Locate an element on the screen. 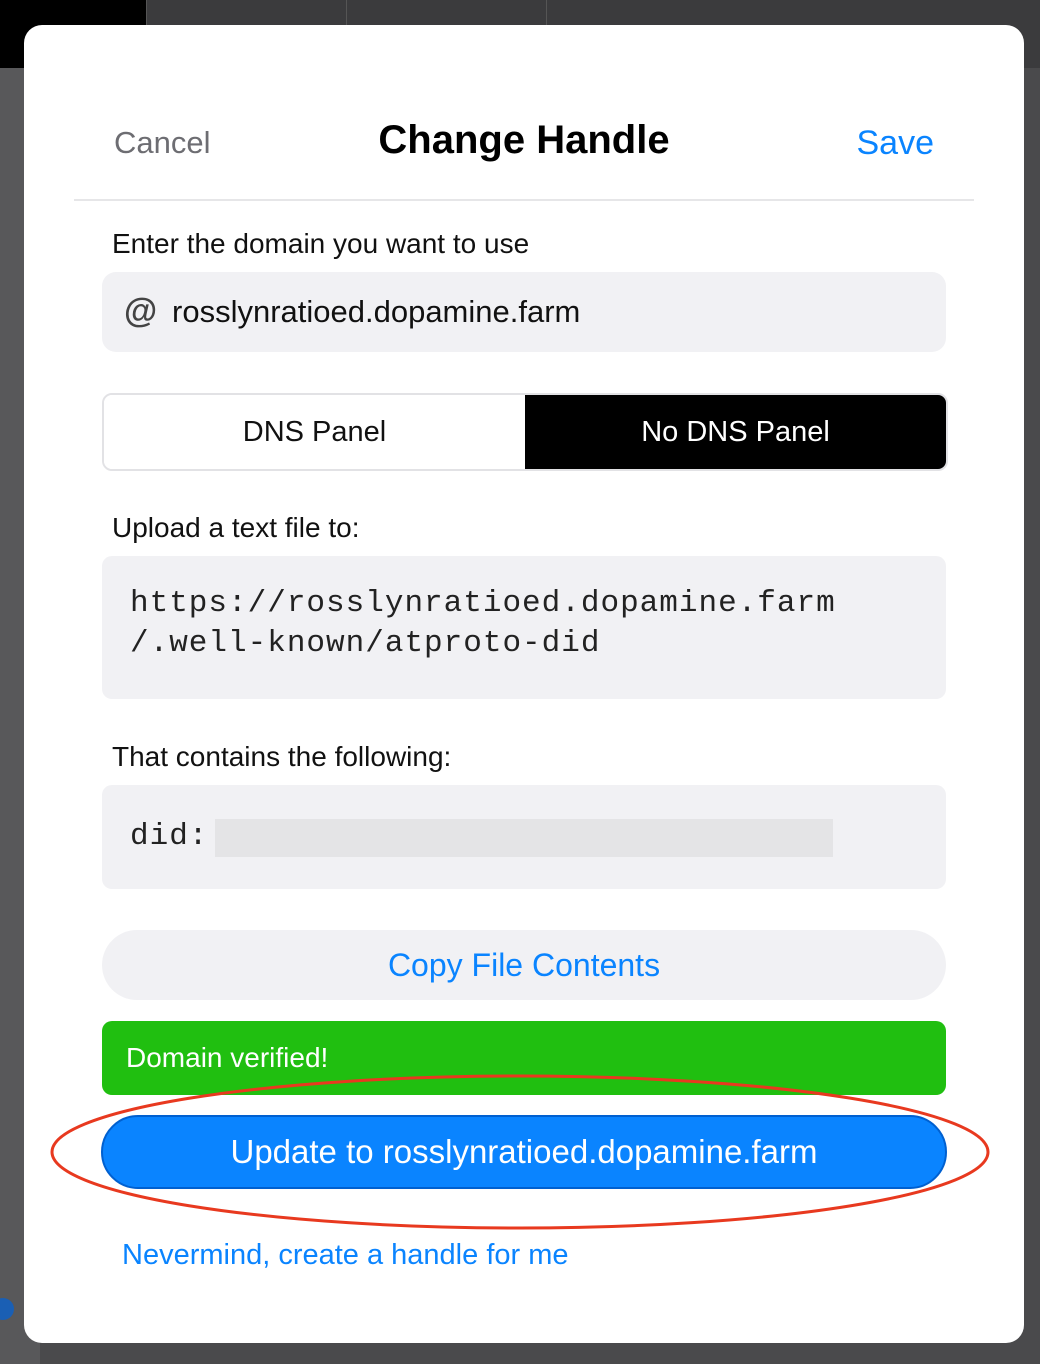 This screenshot has height=1364, width=1040. toggle-option-no-dns-panel: No DNS Panel is located at coordinates (735, 432).